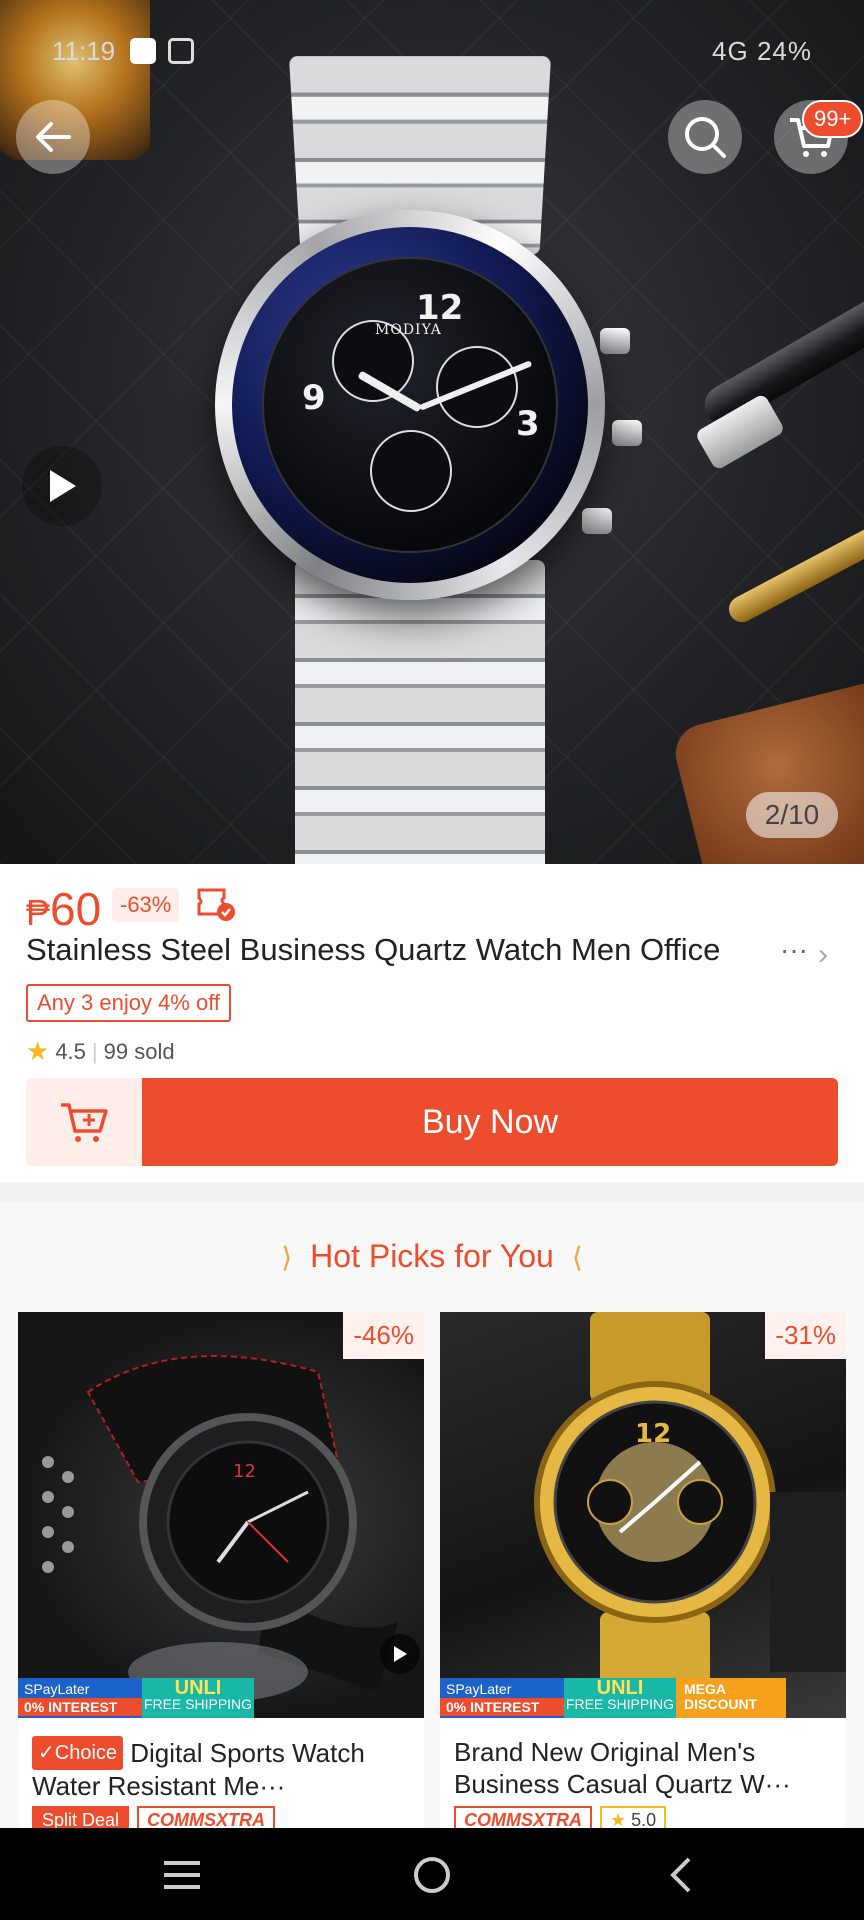  What do you see at coordinates (644, 1820) in the screenshot?
I see `rating-tag-value: 5.0` at bounding box center [644, 1820].